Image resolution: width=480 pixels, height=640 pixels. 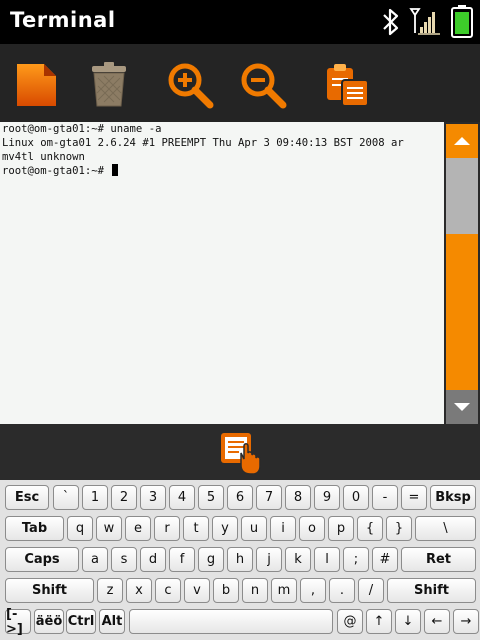 I want to click on key-2: 2, so click(x=124, y=497).